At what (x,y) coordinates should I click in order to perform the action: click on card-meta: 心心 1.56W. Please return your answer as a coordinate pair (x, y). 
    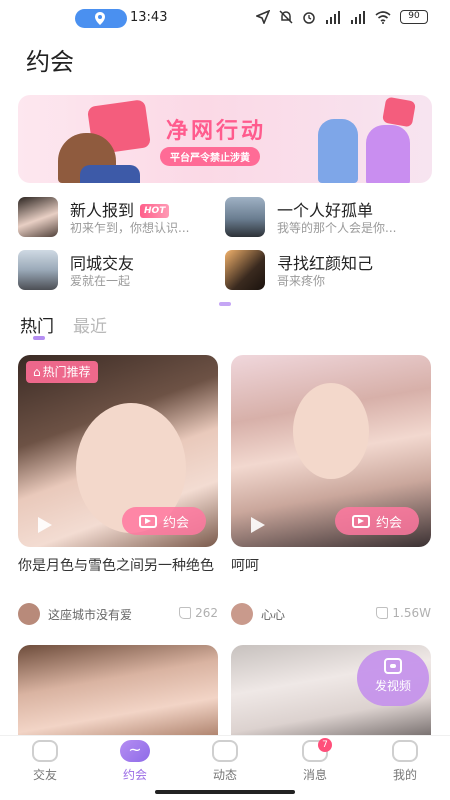
    Looking at the image, I should click on (331, 614).